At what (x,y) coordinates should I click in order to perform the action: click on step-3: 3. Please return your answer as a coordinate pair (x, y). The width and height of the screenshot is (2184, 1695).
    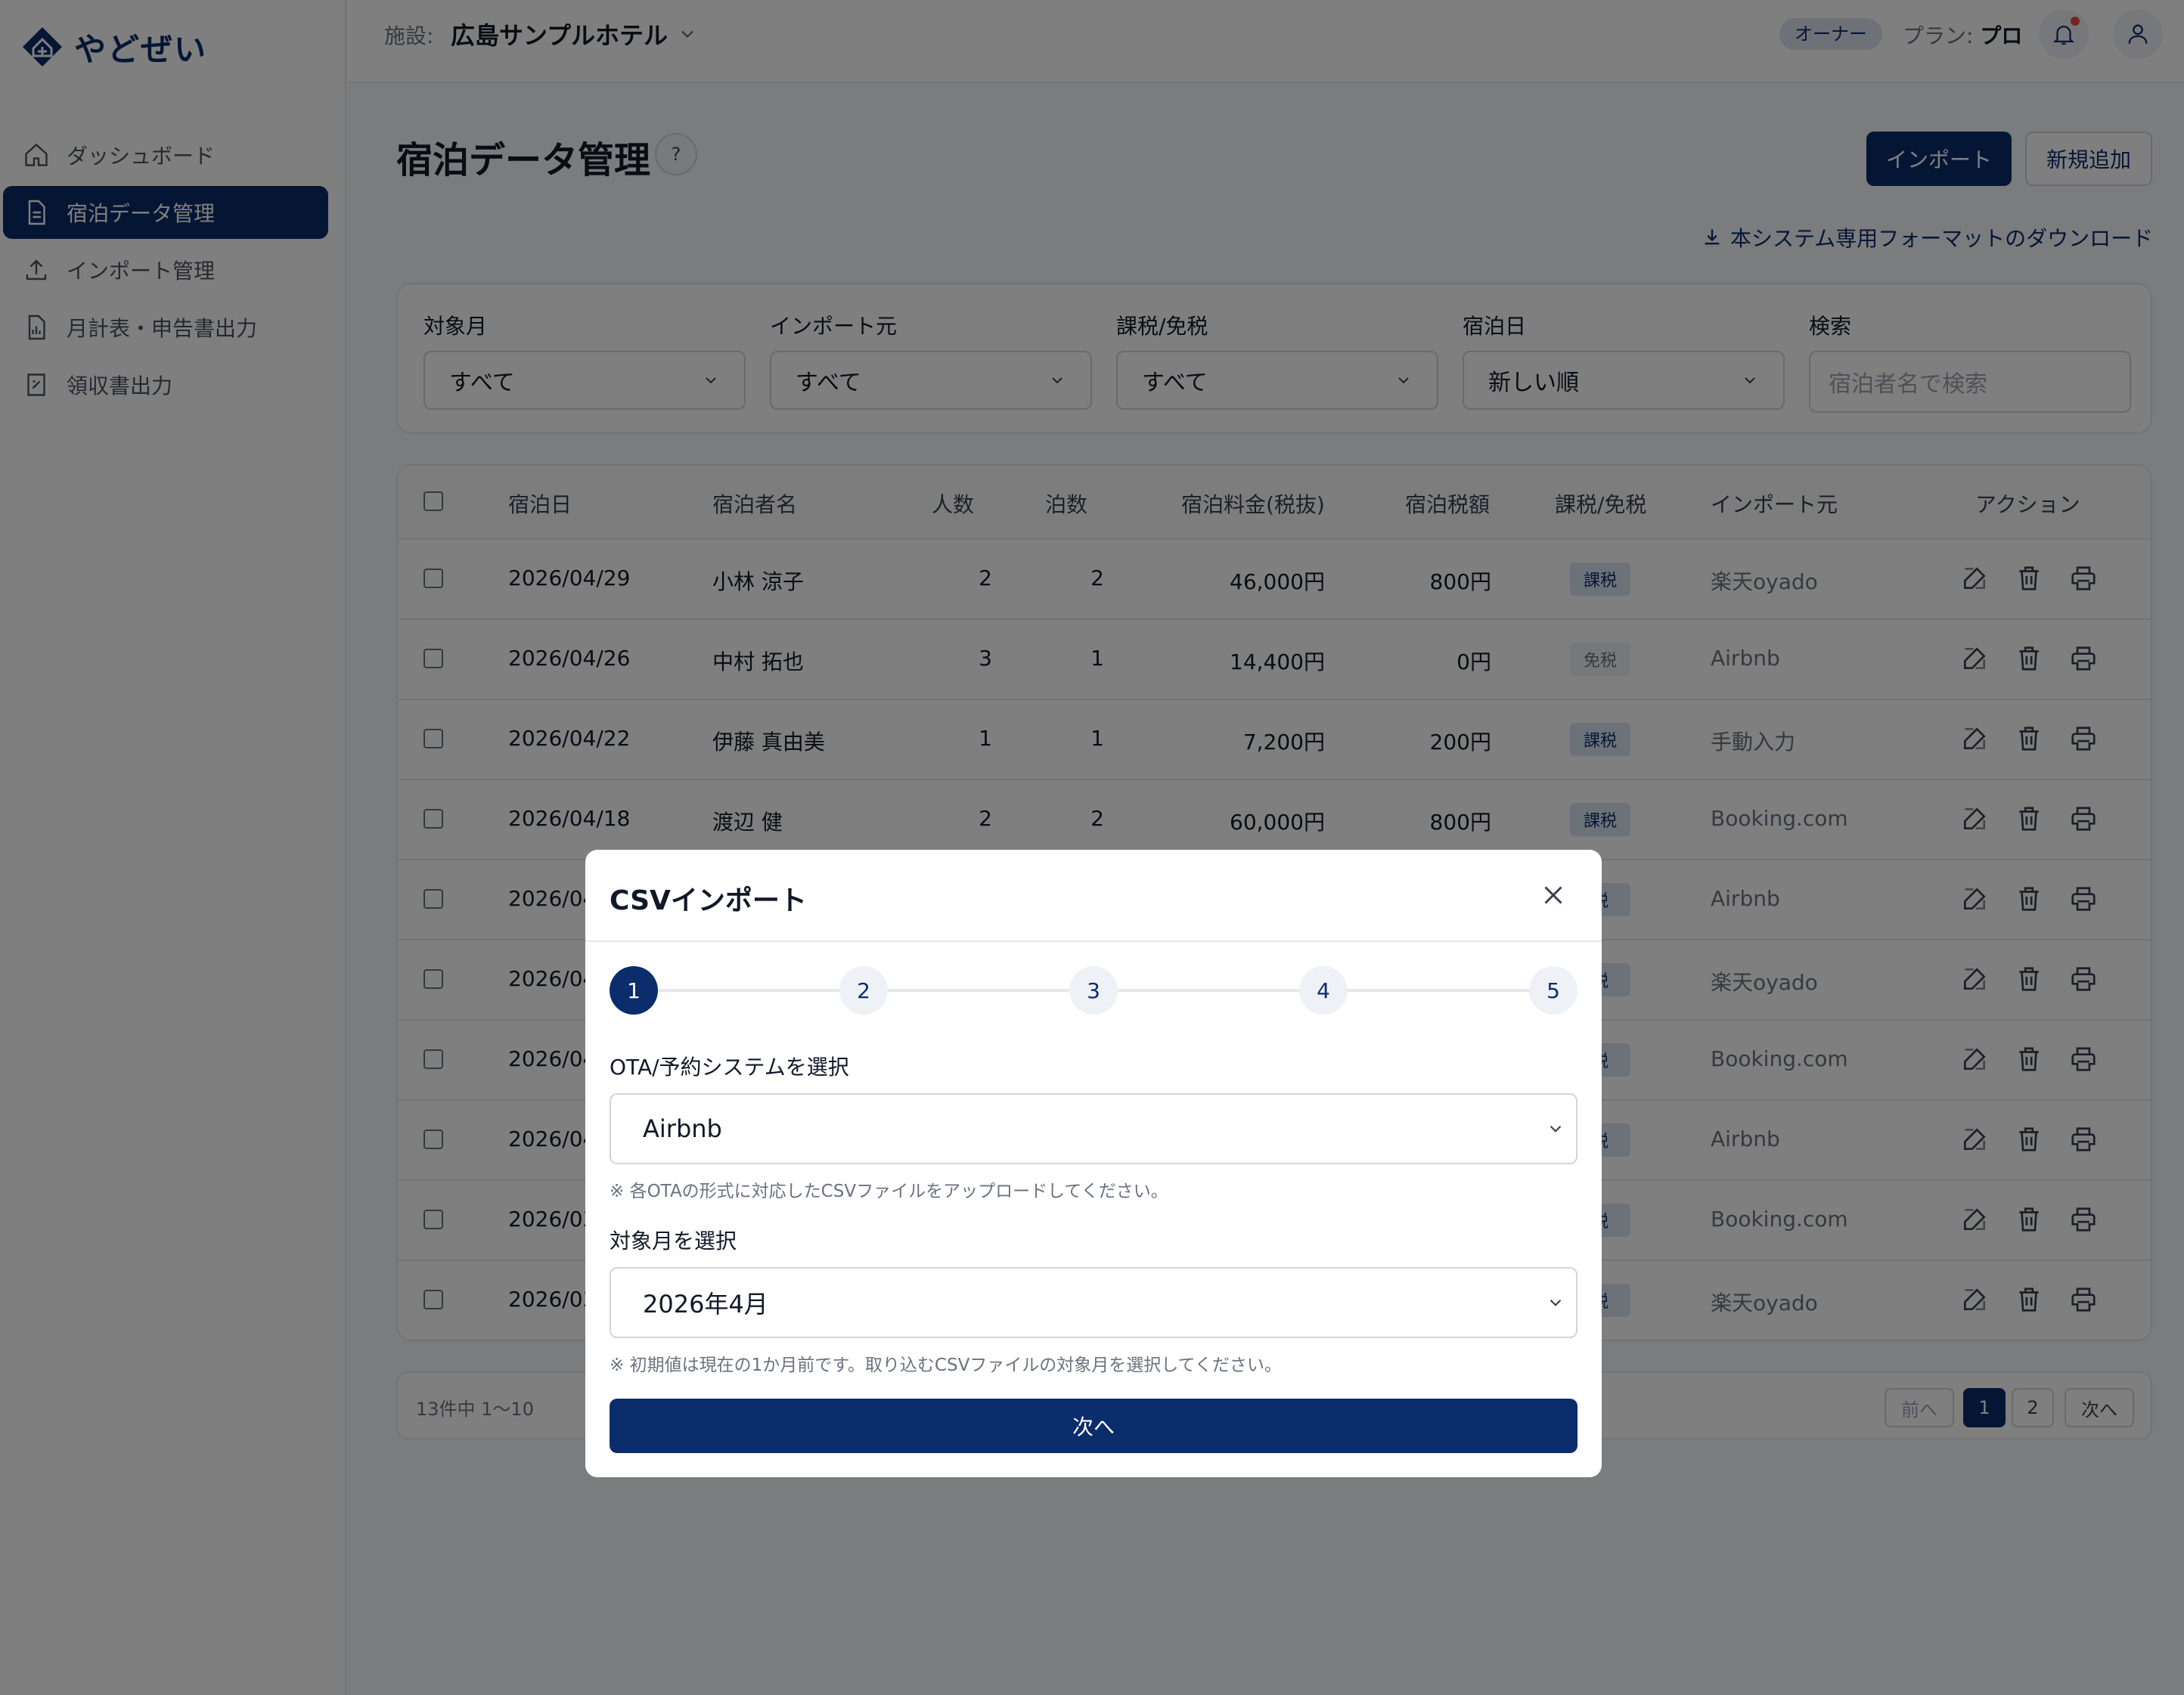
    Looking at the image, I should click on (1093, 990).